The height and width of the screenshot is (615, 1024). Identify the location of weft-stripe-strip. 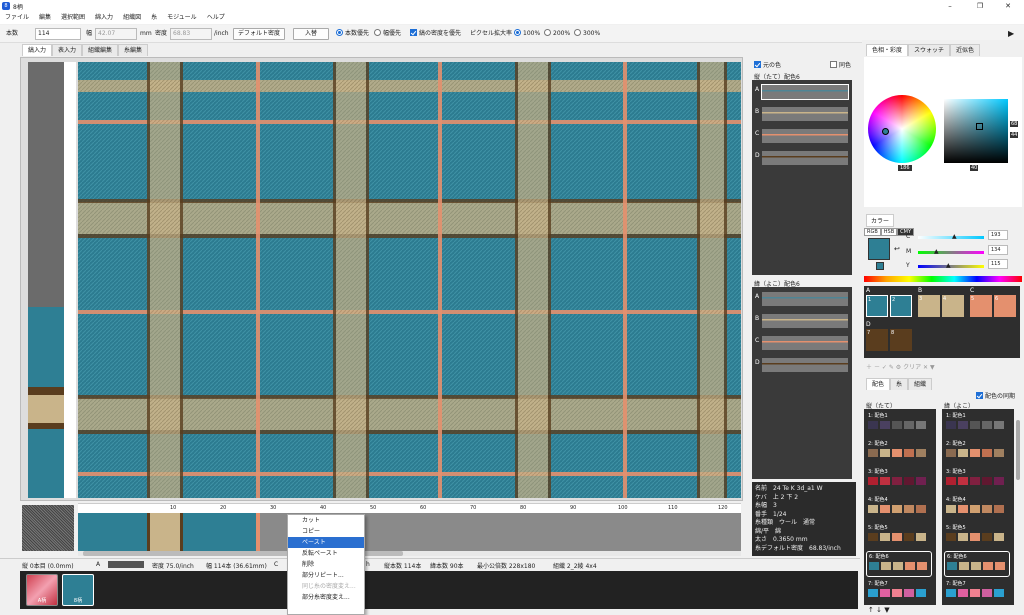
(46, 280).